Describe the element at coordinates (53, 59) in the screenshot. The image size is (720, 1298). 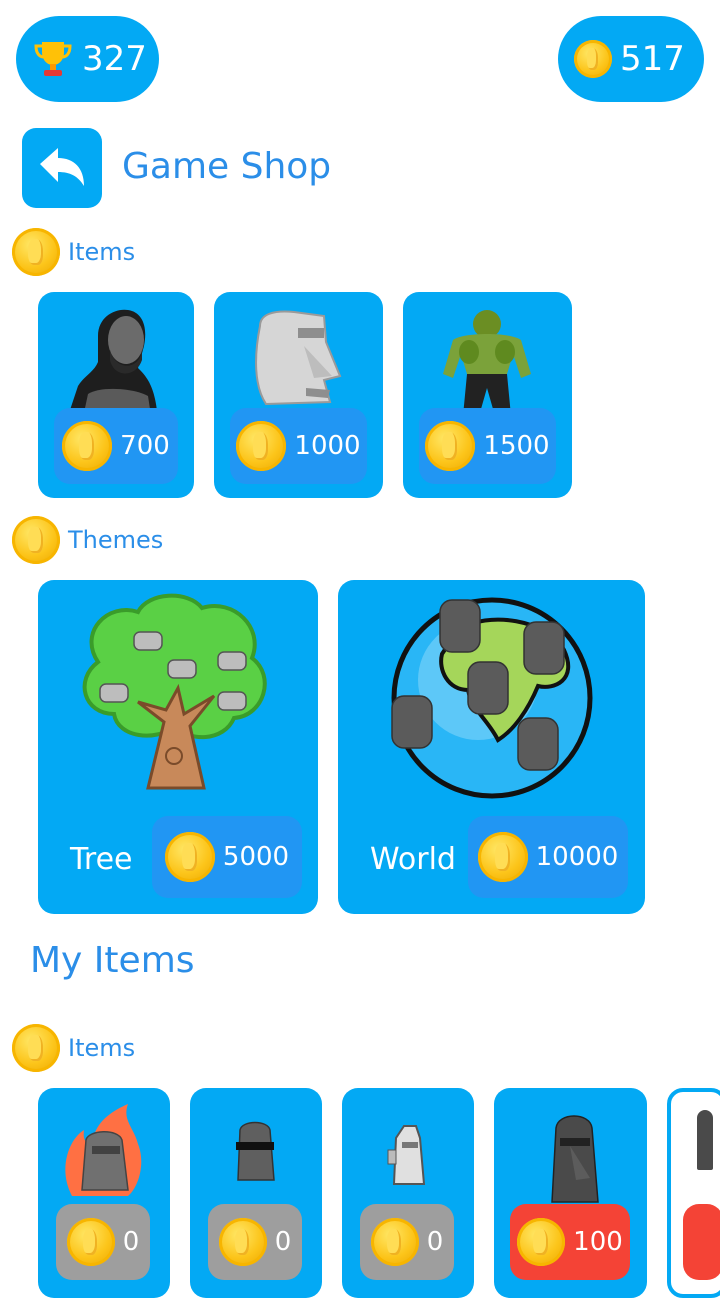
I see `trophy-icon` at that location.